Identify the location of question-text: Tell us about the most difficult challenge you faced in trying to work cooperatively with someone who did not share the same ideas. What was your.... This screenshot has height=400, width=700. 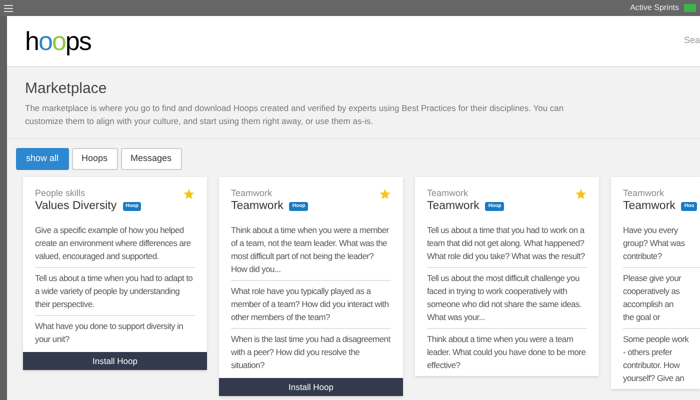
(504, 298).